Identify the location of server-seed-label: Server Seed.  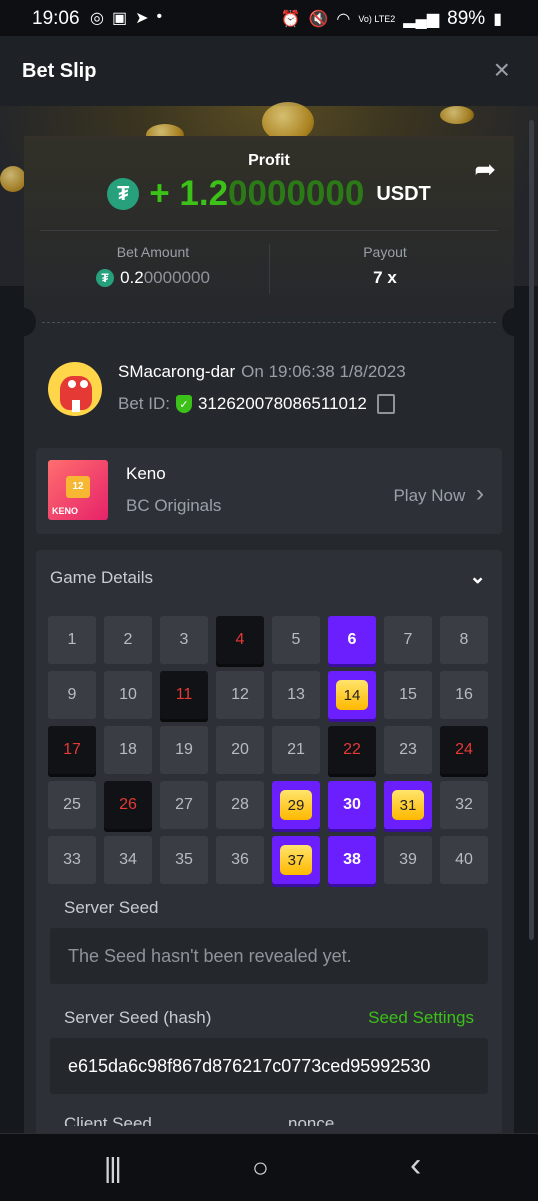
(111, 907).